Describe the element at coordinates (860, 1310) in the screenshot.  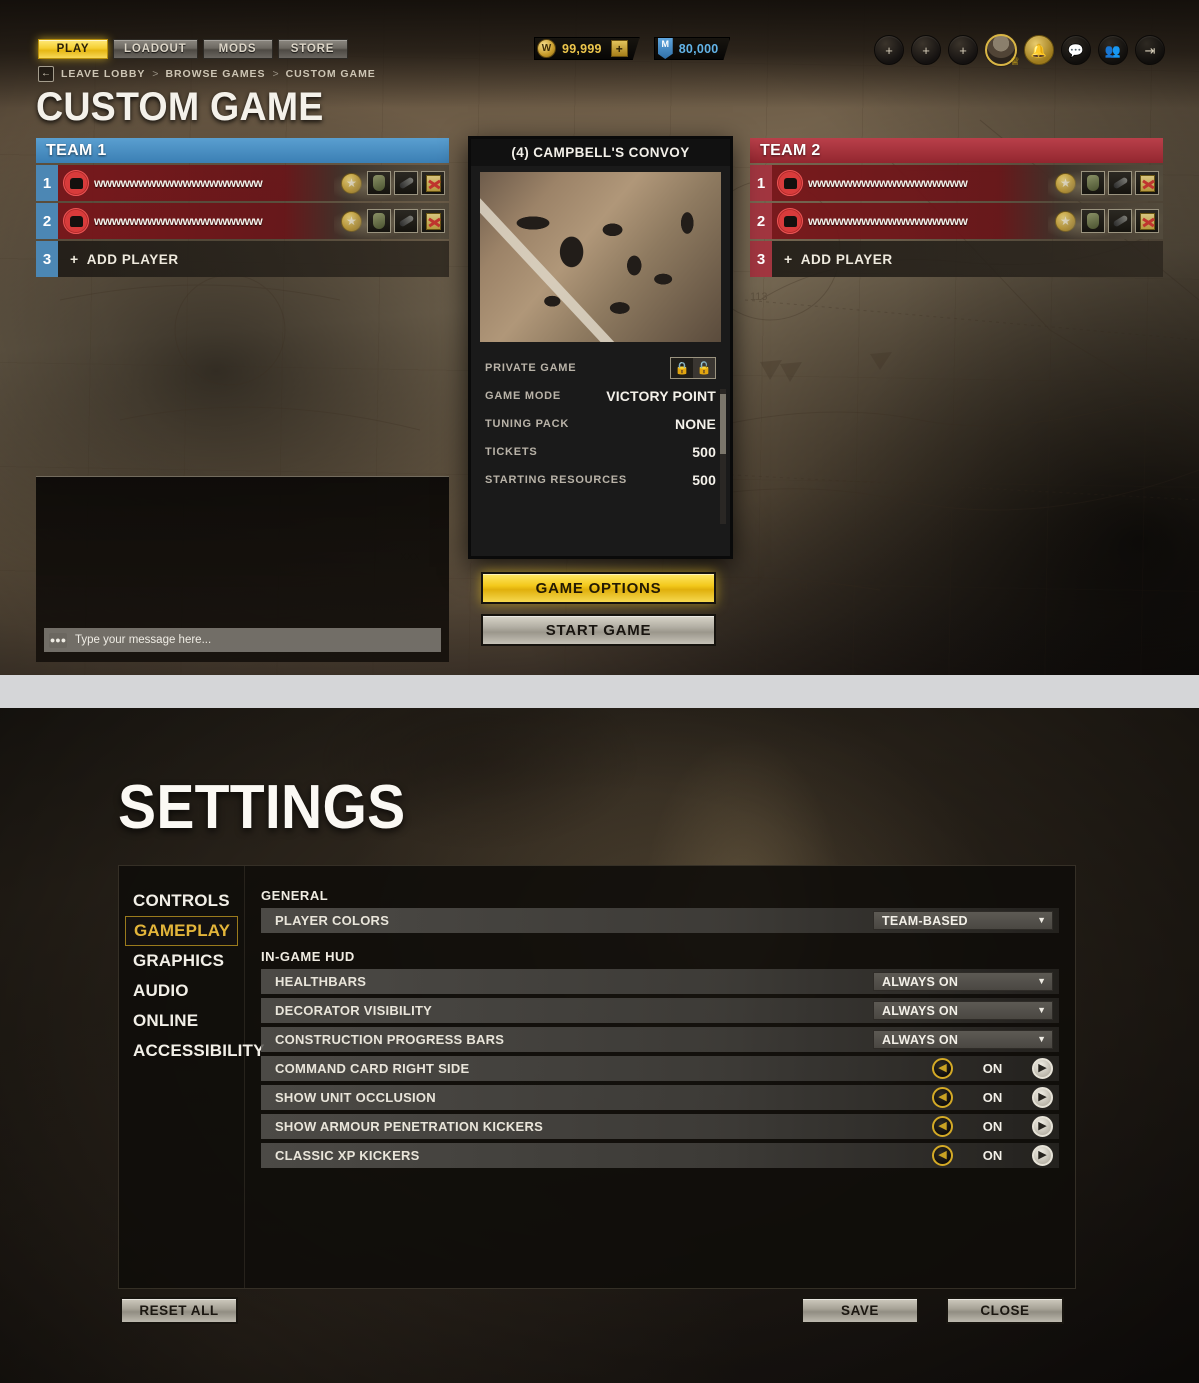
I see `save-button: SAVE` at that location.